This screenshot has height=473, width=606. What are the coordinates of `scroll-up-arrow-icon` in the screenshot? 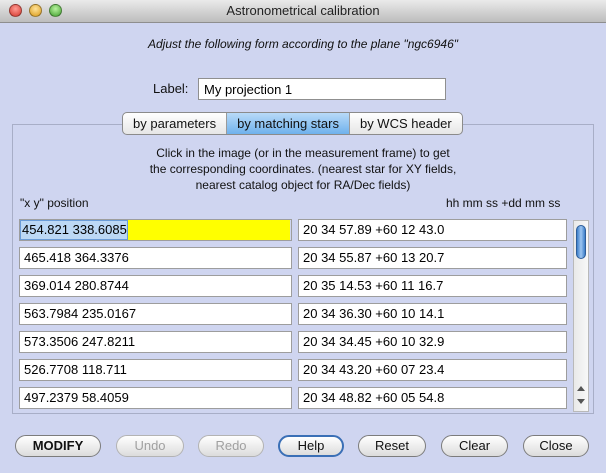 It's located at (581, 388).